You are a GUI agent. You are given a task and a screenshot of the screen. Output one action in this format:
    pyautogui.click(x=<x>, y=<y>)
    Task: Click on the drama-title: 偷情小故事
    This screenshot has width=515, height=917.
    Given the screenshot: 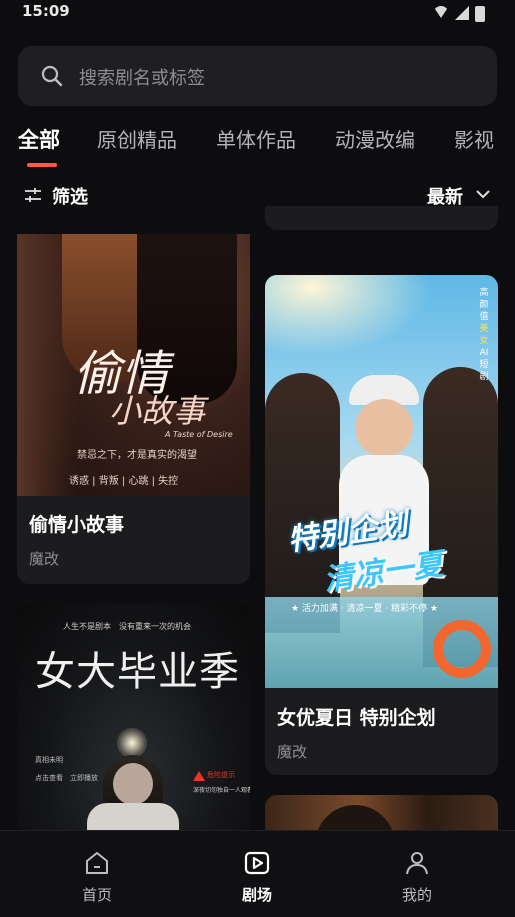 What is the action you would take?
    pyautogui.click(x=77, y=525)
    